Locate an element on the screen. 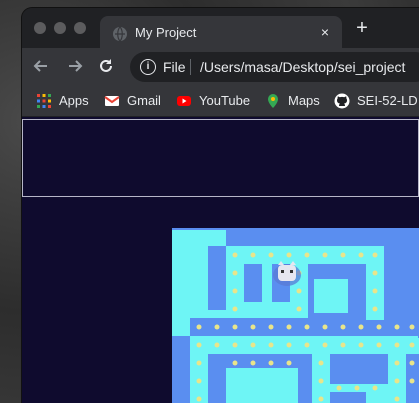  address-bar: i File /Users/masa/Desktop/sei_project is located at coordinates (274, 67).